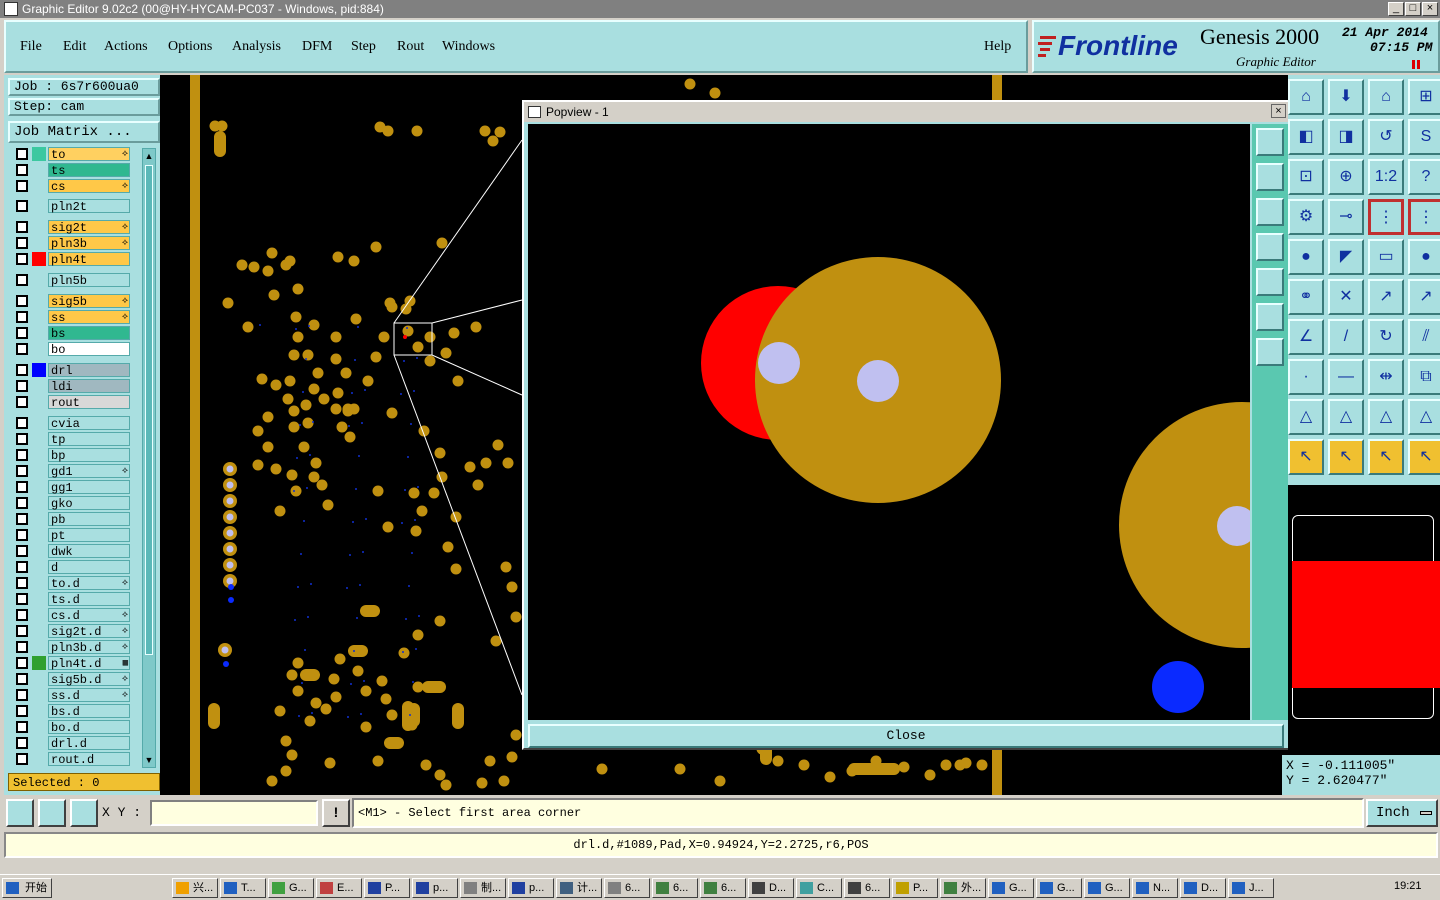 The width and height of the screenshot is (1440, 900). I want to click on layer-row-drl-d: drl.d, so click(71, 743).